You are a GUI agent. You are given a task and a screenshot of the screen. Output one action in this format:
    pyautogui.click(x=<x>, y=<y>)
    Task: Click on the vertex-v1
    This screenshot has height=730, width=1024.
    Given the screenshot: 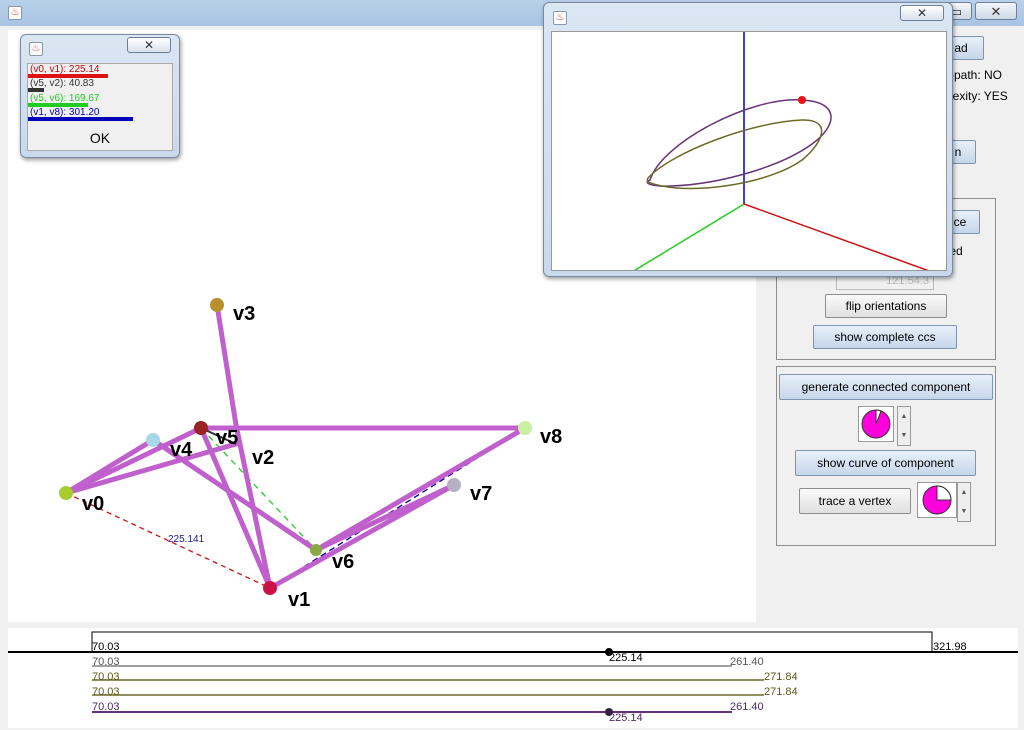 What is the action you would take?
    pyautogui.click(x=270, y=588)
    